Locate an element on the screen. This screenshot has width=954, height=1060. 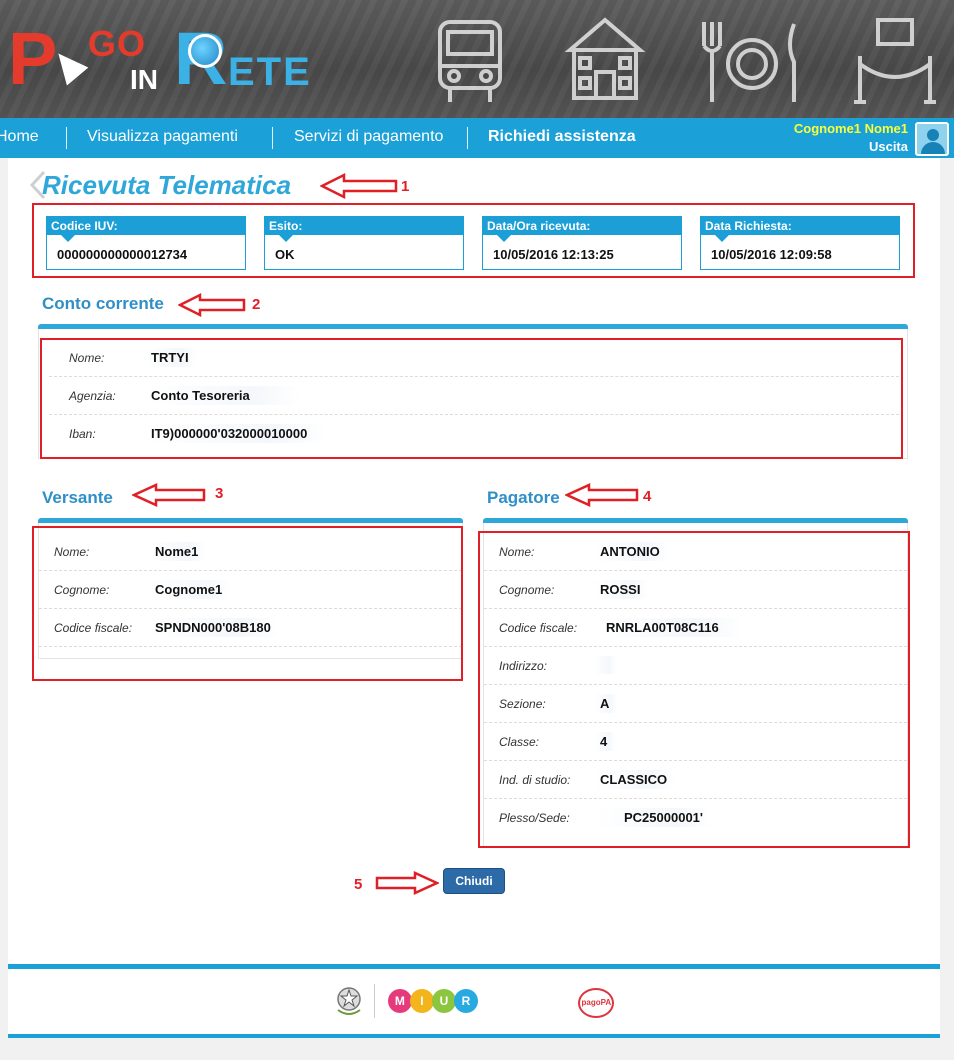
globe-icon is located at coordinates (205, 51).